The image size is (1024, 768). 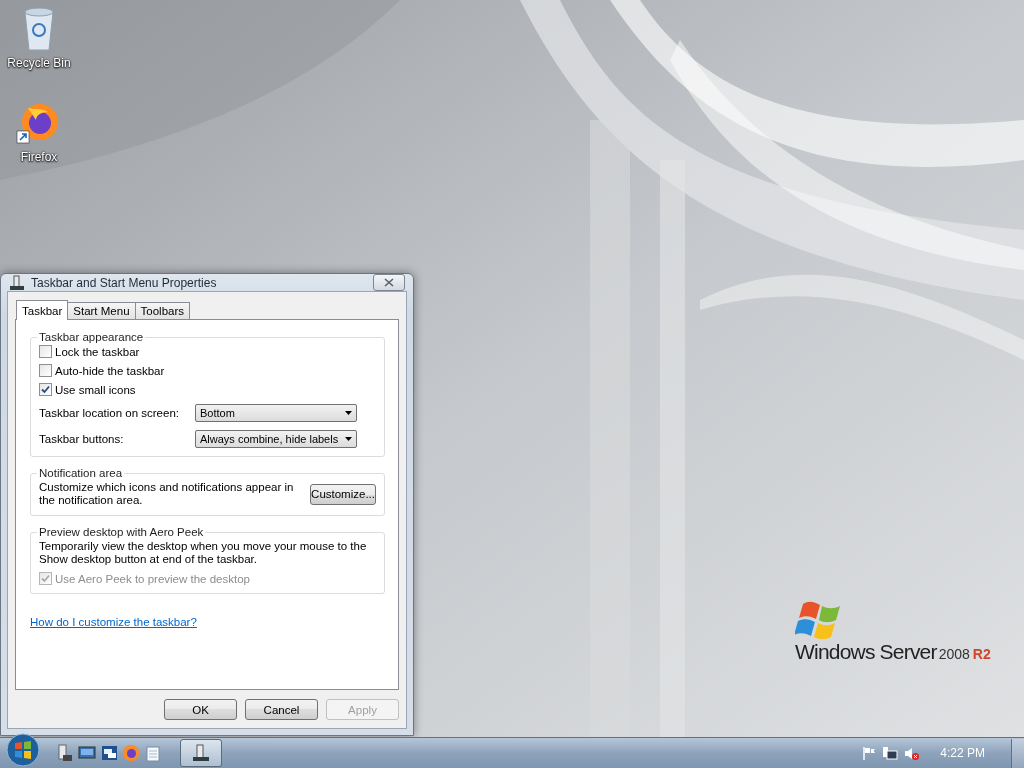 I want to click on description-text: Temporarily view the desktop when you move your mouse to the Show desktop button at end of the taskbar., so click(x=203, y=553).